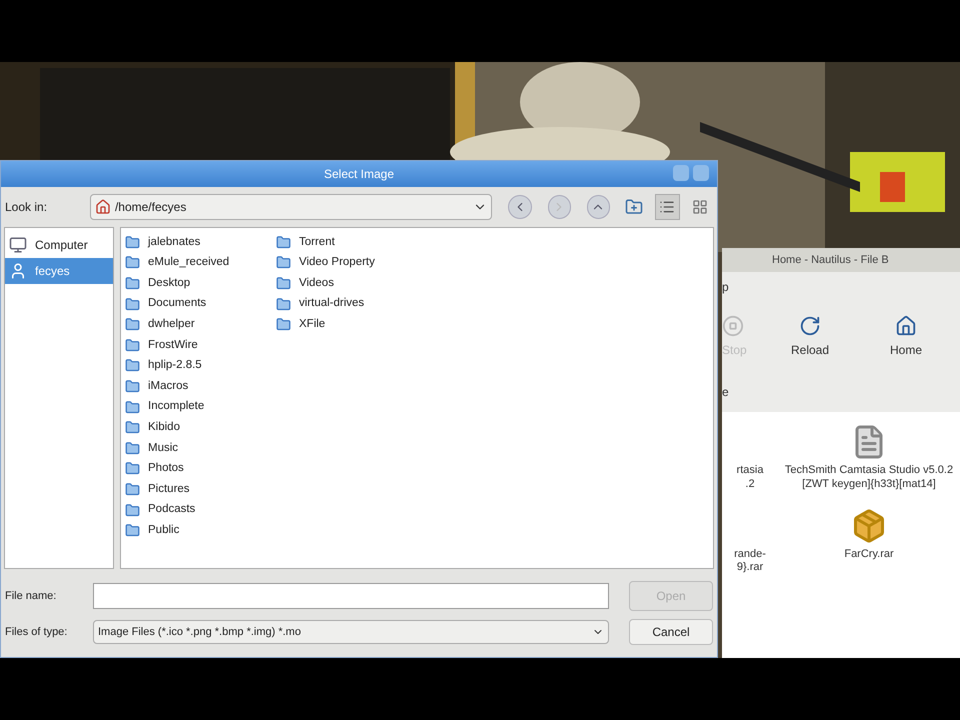 The height and width of the screenshot is (720, 960). Describe the element at coordinates (343, 324) in the screenshot. I see `folder-item: XFile` at that location.